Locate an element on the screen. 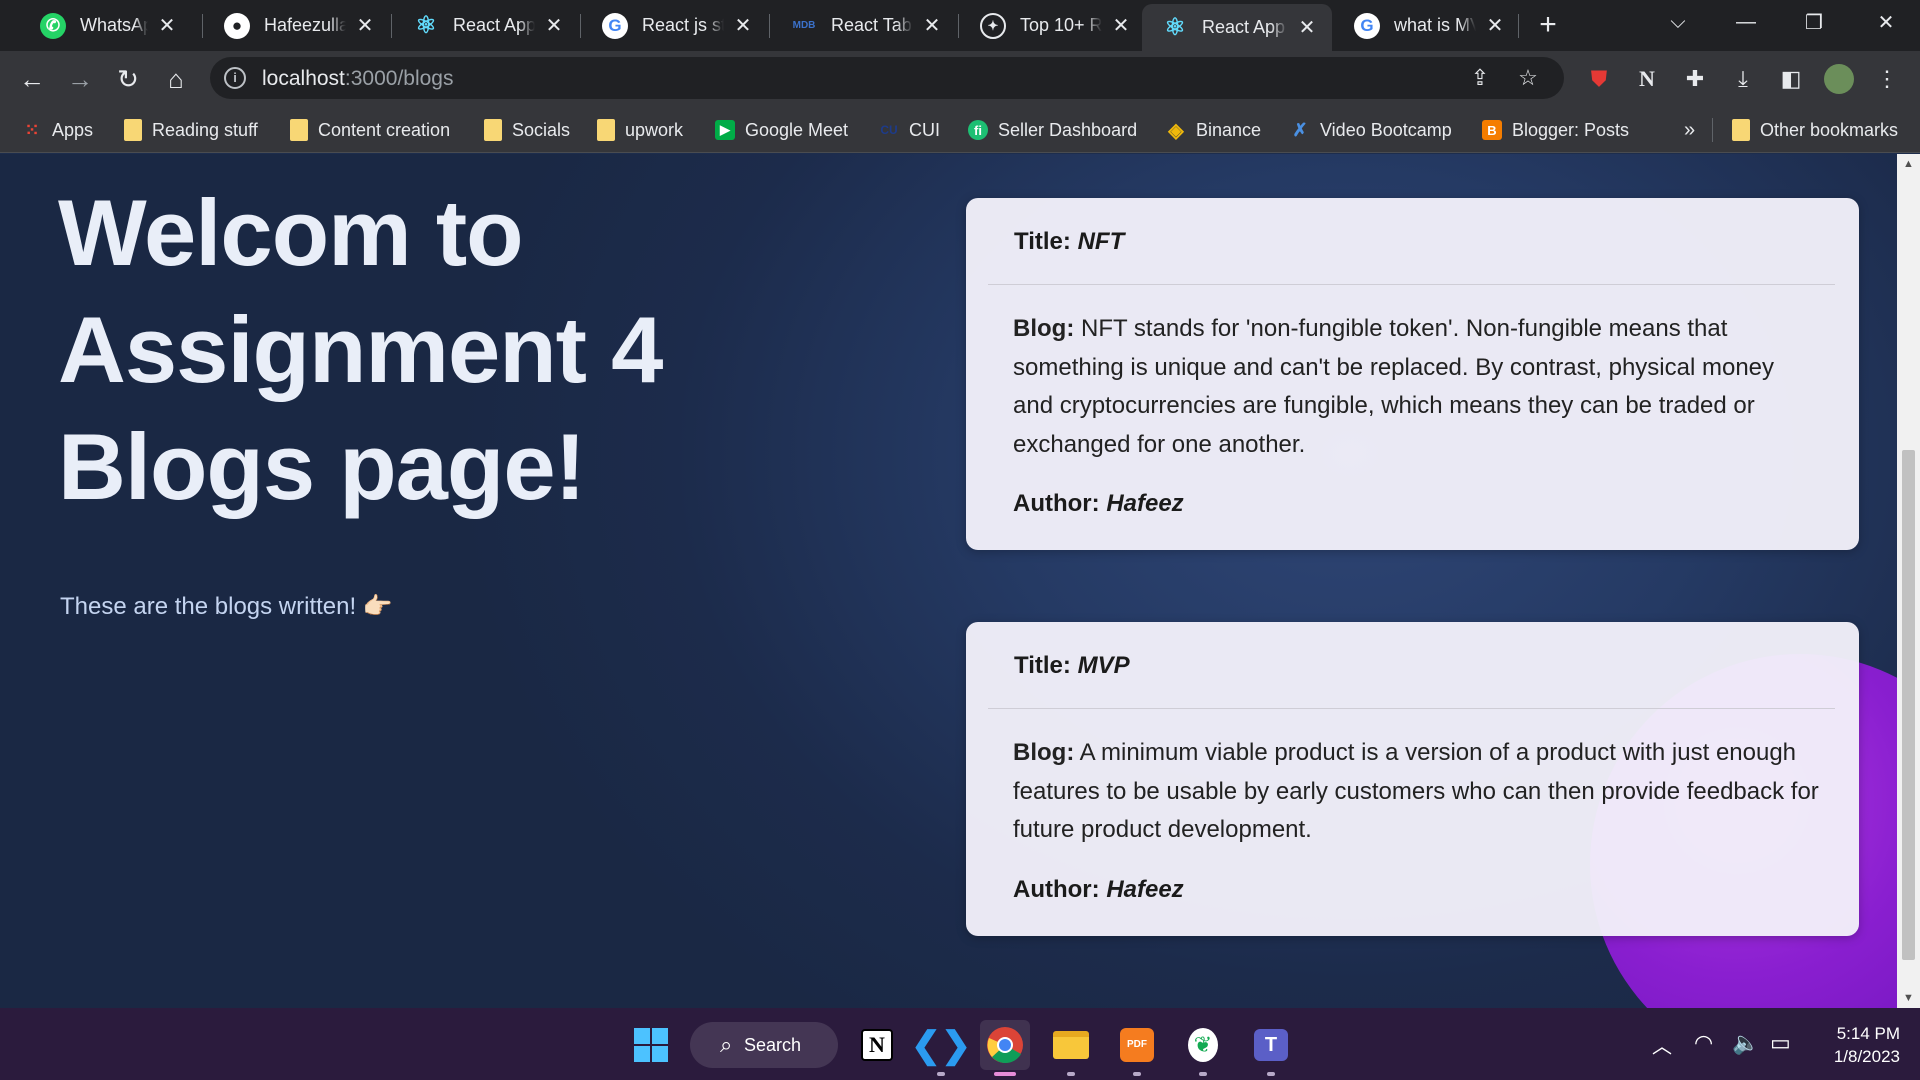 The image size is (1920, 1080). site-icon: ✦ is located at coordinates (993, 25).